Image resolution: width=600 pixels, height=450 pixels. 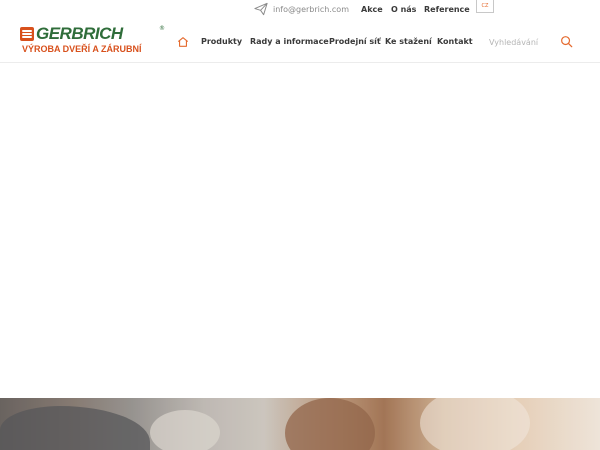 I want to click on brand-tagline: VÝROBA DVEŘÍ A ZÁRUBNÍ, so click(x=82, y=49).